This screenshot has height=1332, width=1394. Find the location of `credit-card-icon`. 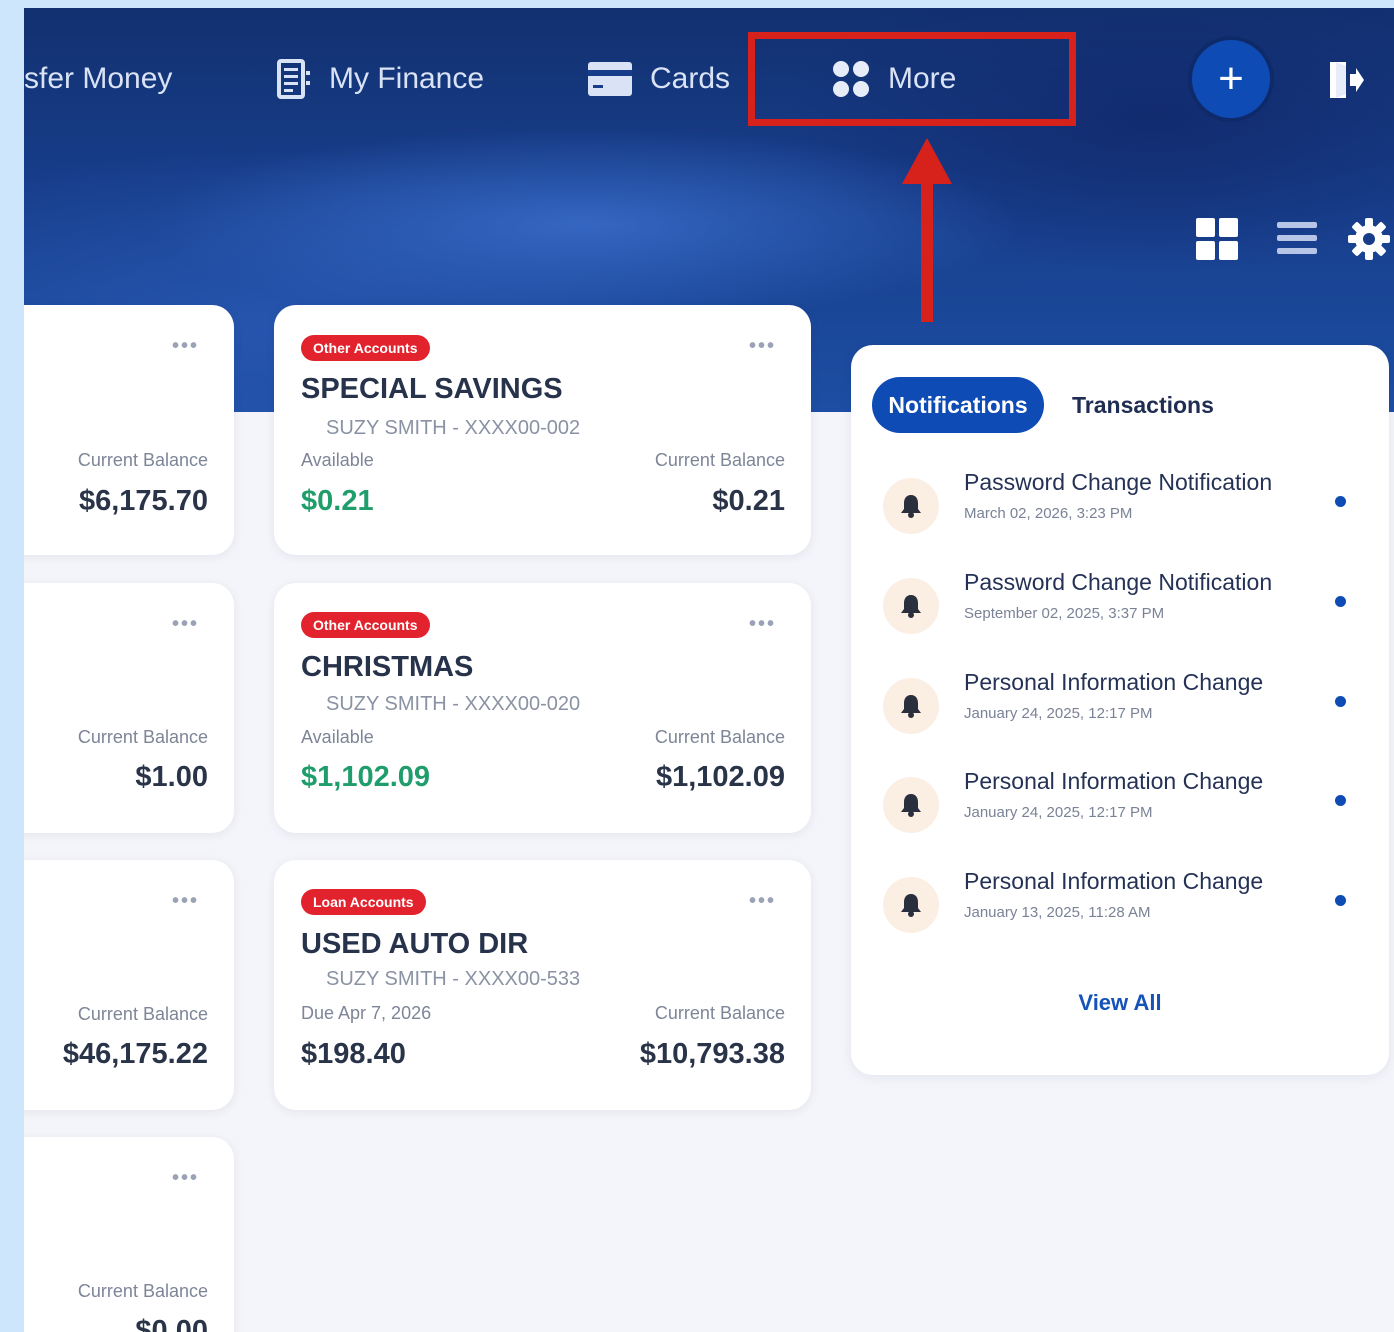

credit-card-icon is located at coordinates (610, 79).